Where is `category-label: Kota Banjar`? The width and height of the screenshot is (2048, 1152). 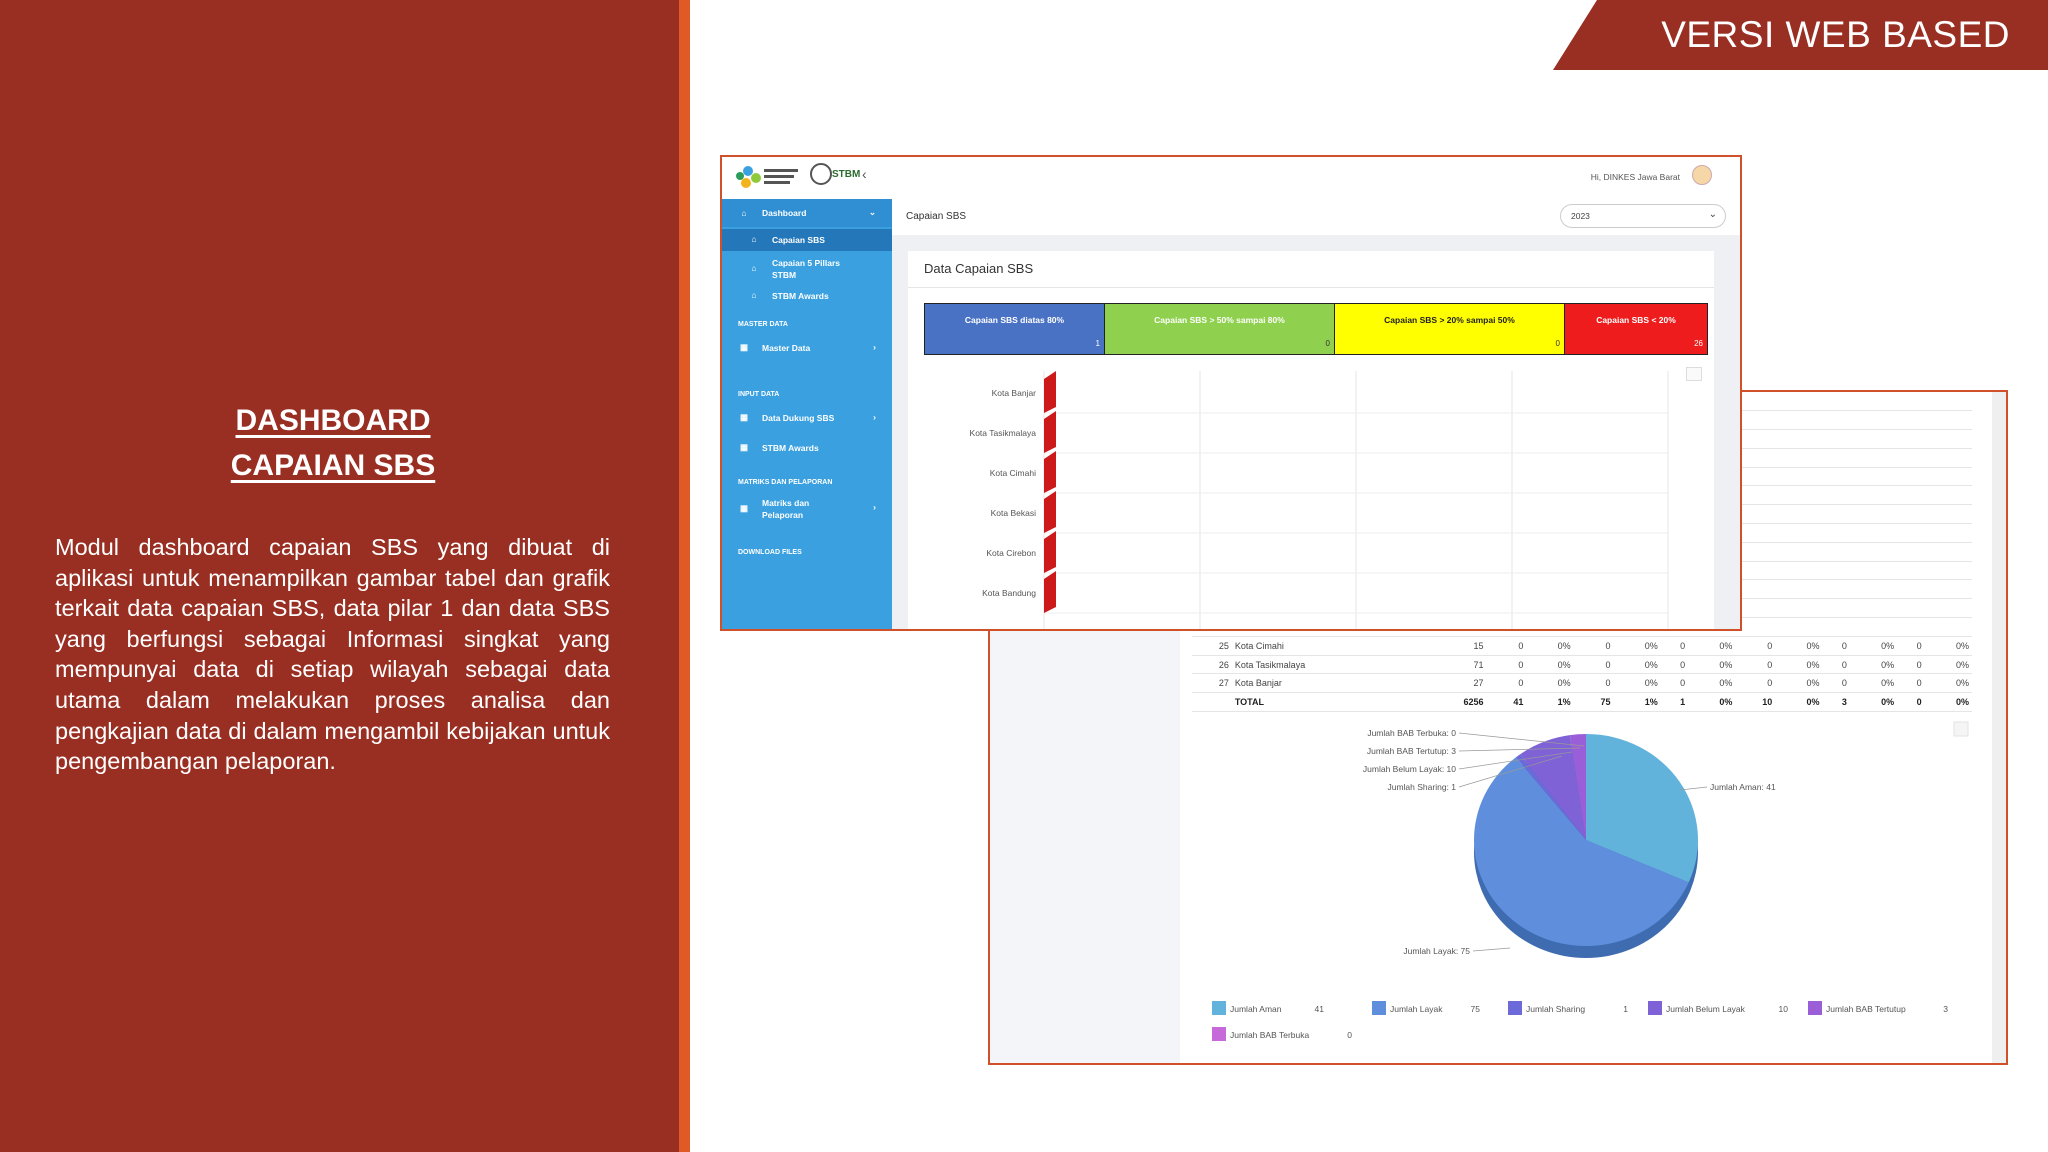
category-label: Kota Banjar is located at coordinates (1014, 393).